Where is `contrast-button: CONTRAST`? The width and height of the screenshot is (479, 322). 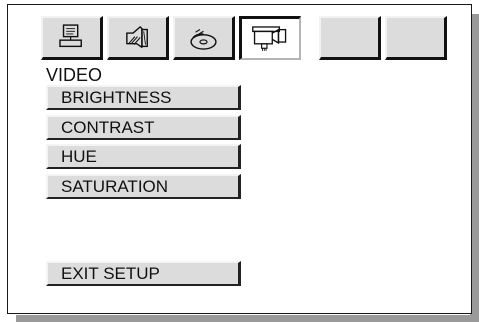
contrast-button: CONTRAST is located at coordinates (143, 127).